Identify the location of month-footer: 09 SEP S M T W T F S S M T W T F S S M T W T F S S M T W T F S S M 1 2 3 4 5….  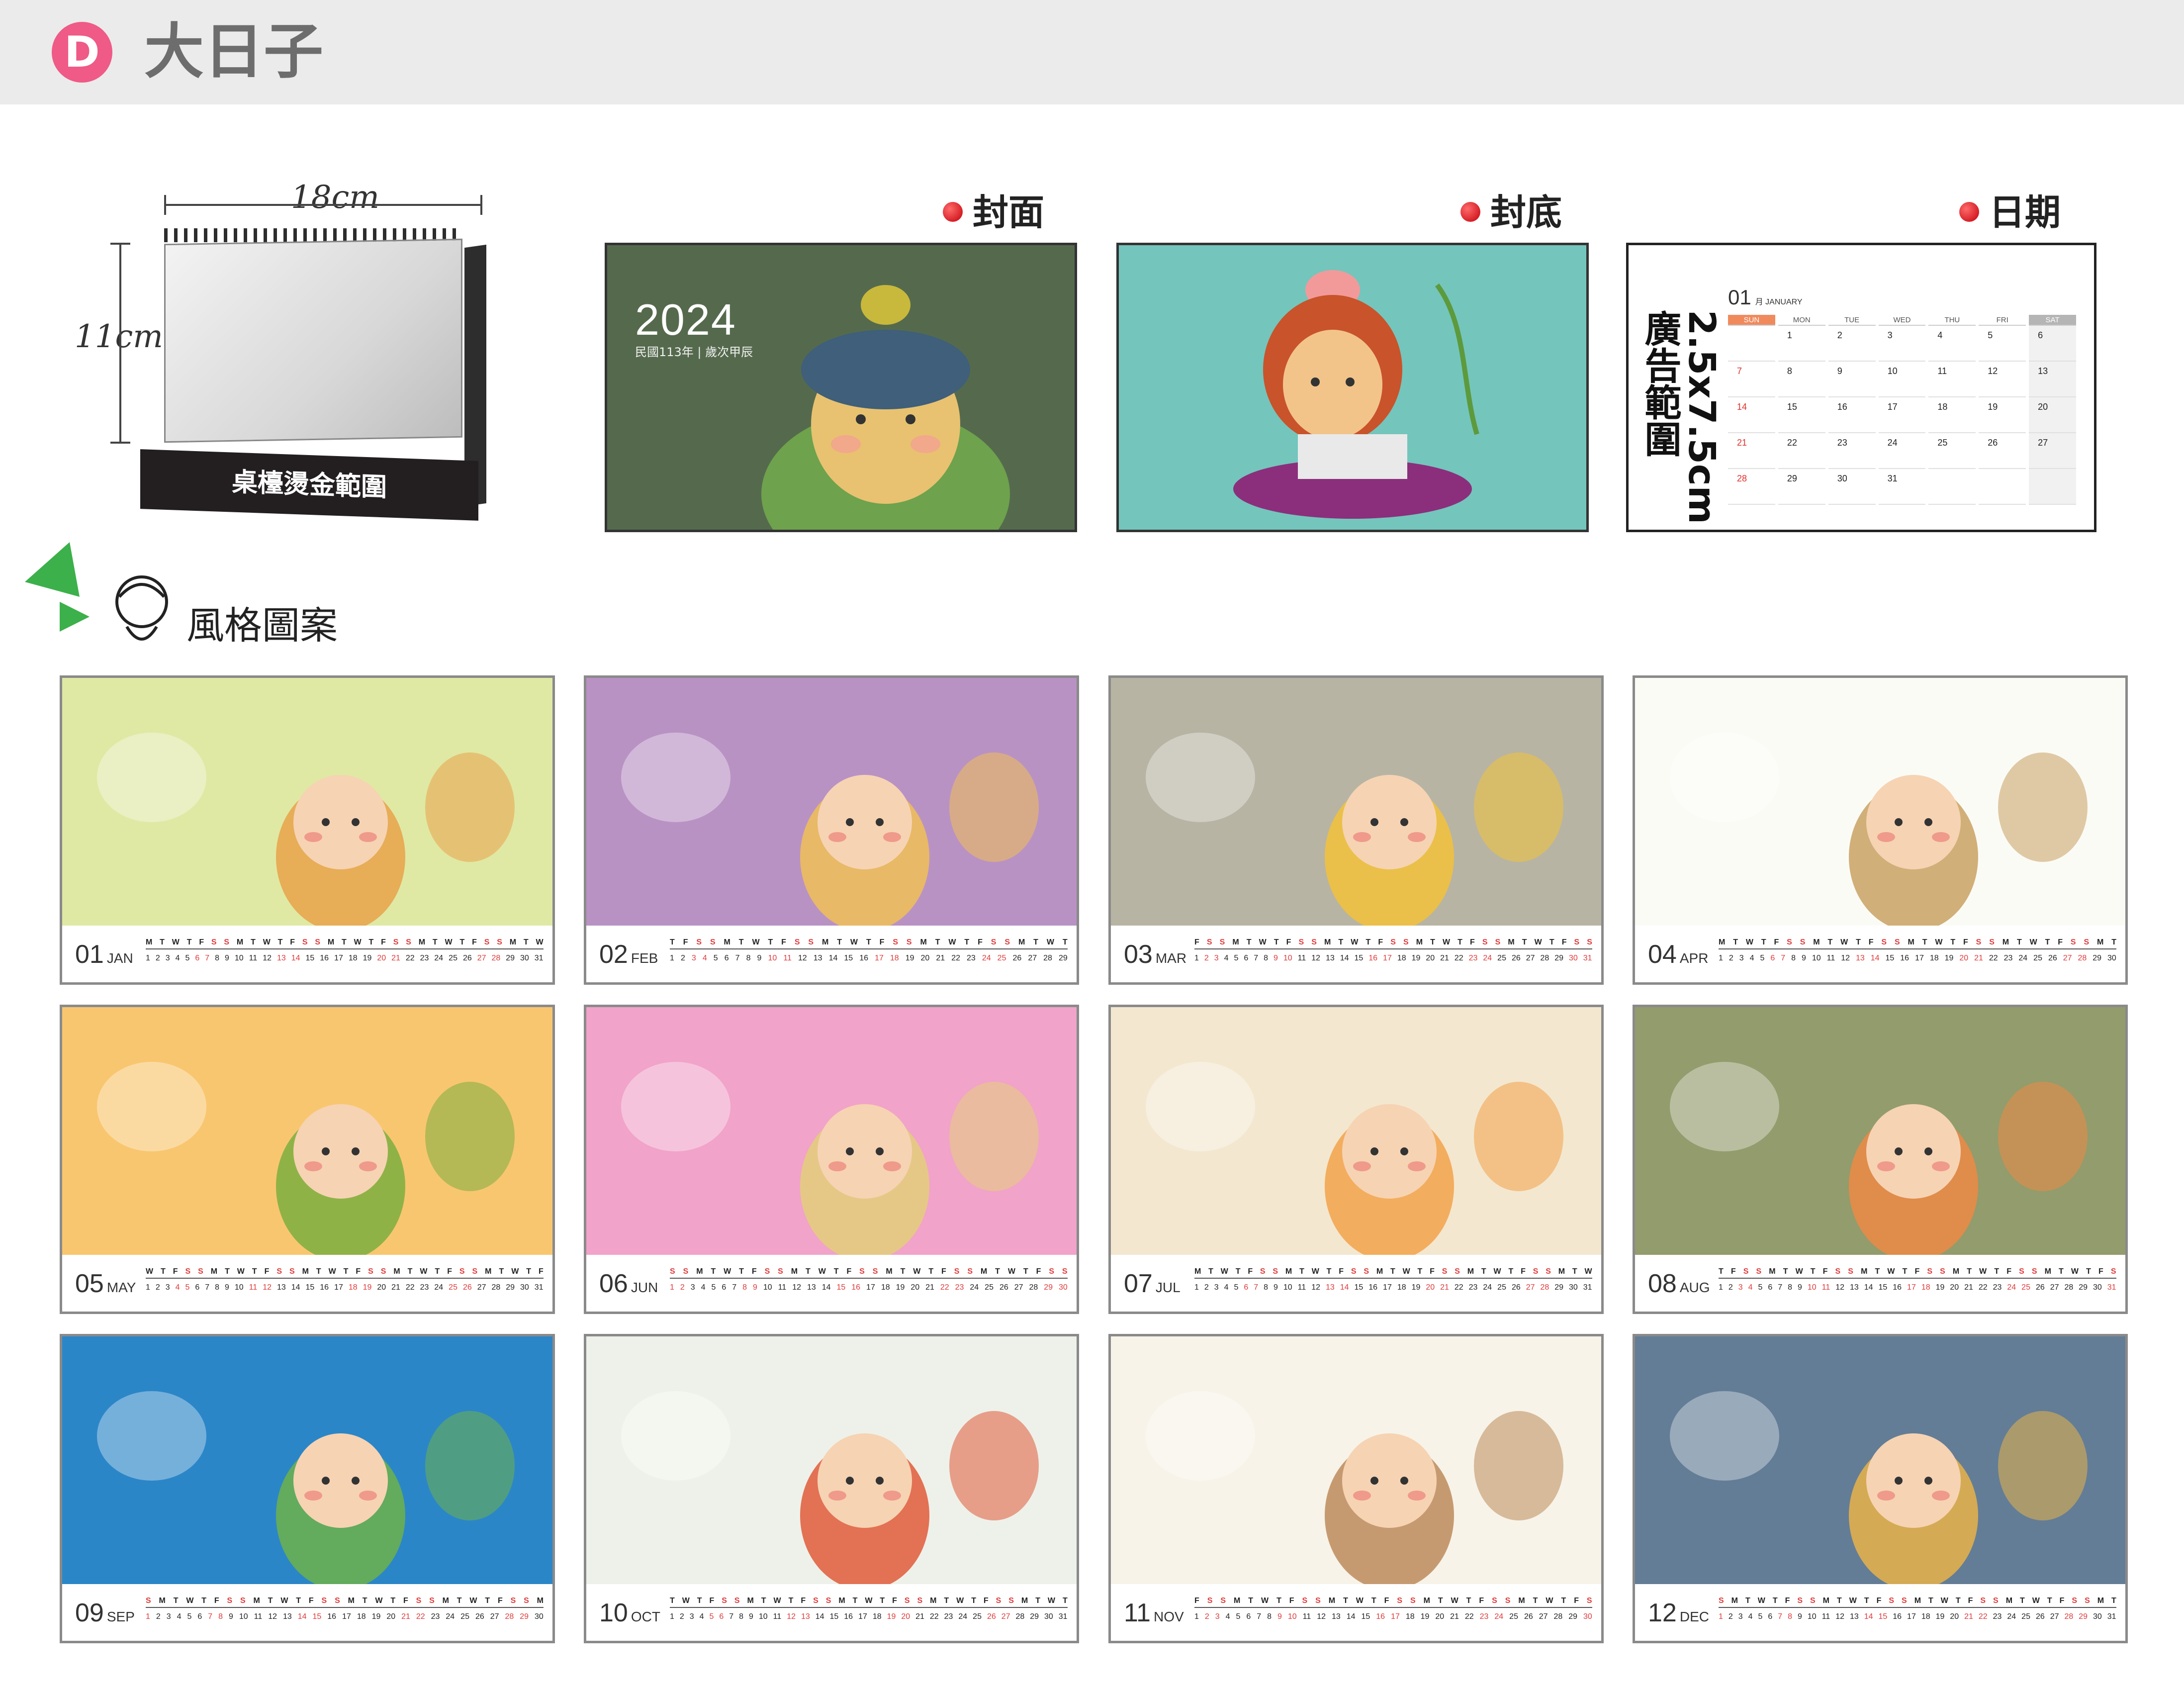
(307, 1612).